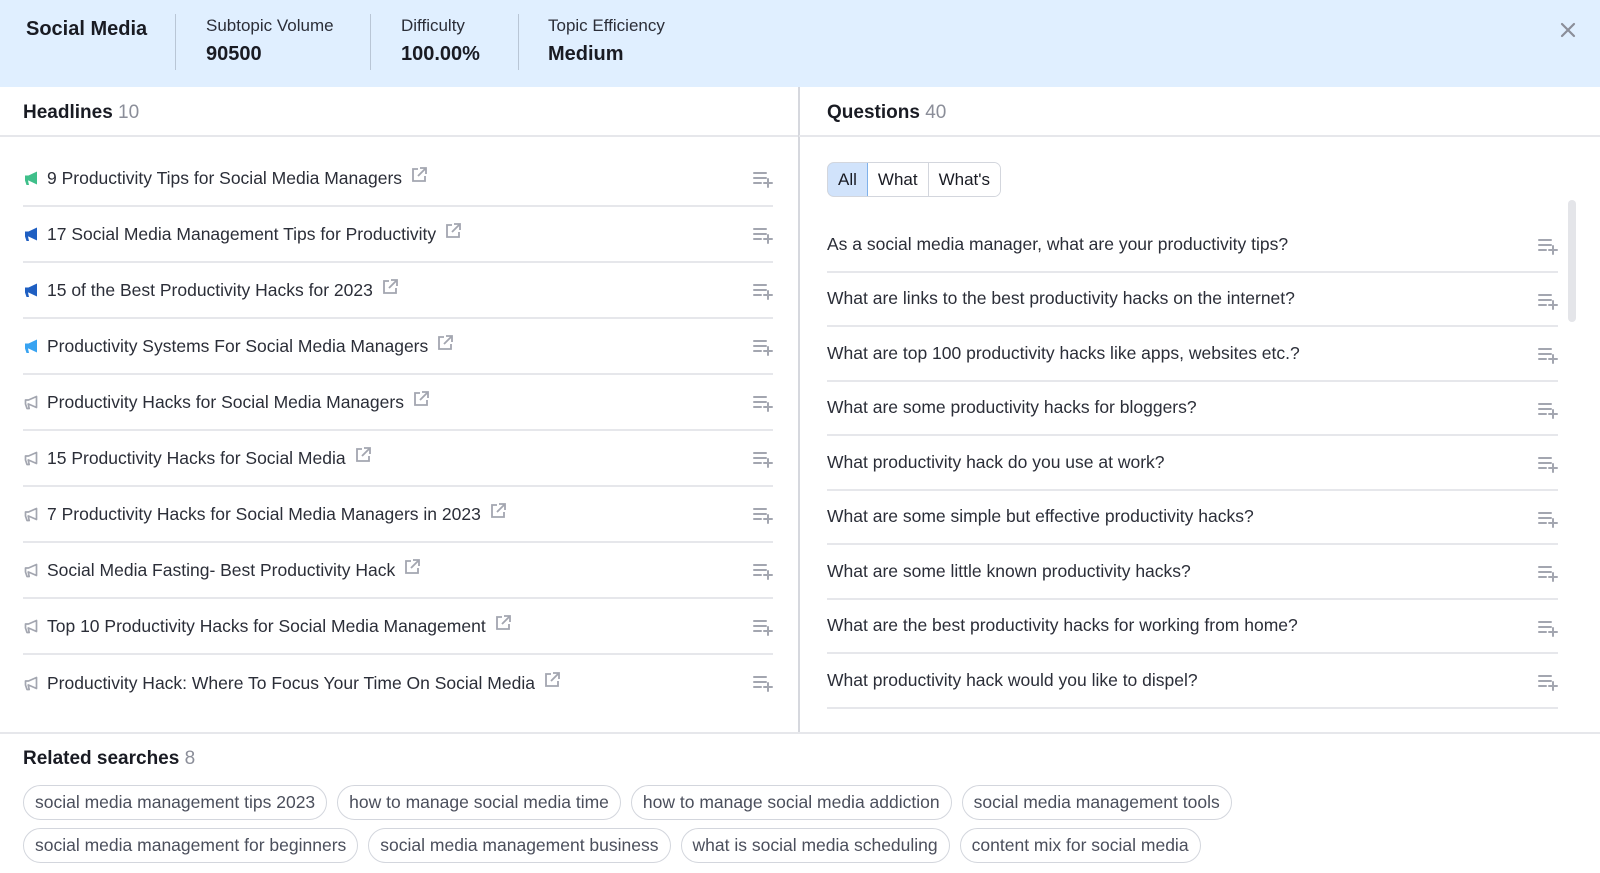 The height and width of the screenshot is (873, 1600). What do you see at coordinates (433, 25) in the screenshot?
I see `metric-label: Difficulty` at bounding box center [433, 25].